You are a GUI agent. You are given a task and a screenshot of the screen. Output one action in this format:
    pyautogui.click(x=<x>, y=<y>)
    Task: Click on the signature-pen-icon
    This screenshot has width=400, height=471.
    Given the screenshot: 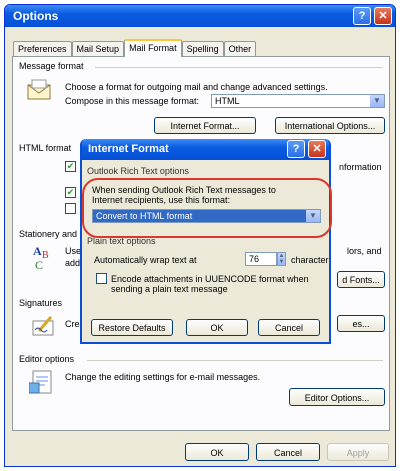 What is the action you would take?
    pyautogui.click(x=43, y=326)
    